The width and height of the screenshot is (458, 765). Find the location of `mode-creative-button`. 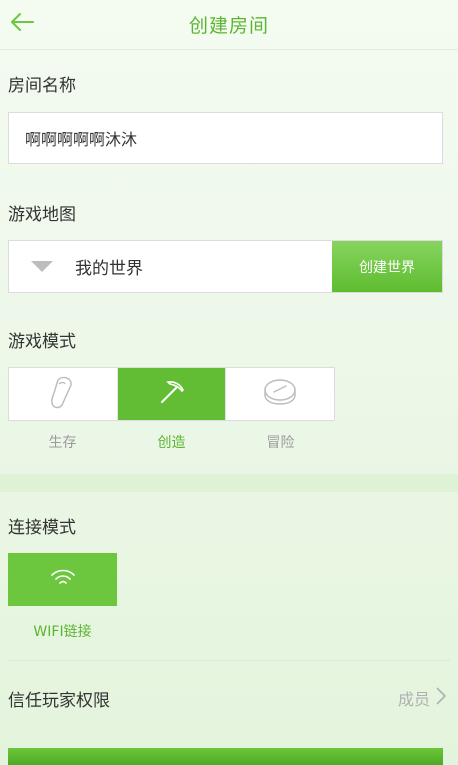

mode-creative-button is located at coordinates (172, 394).